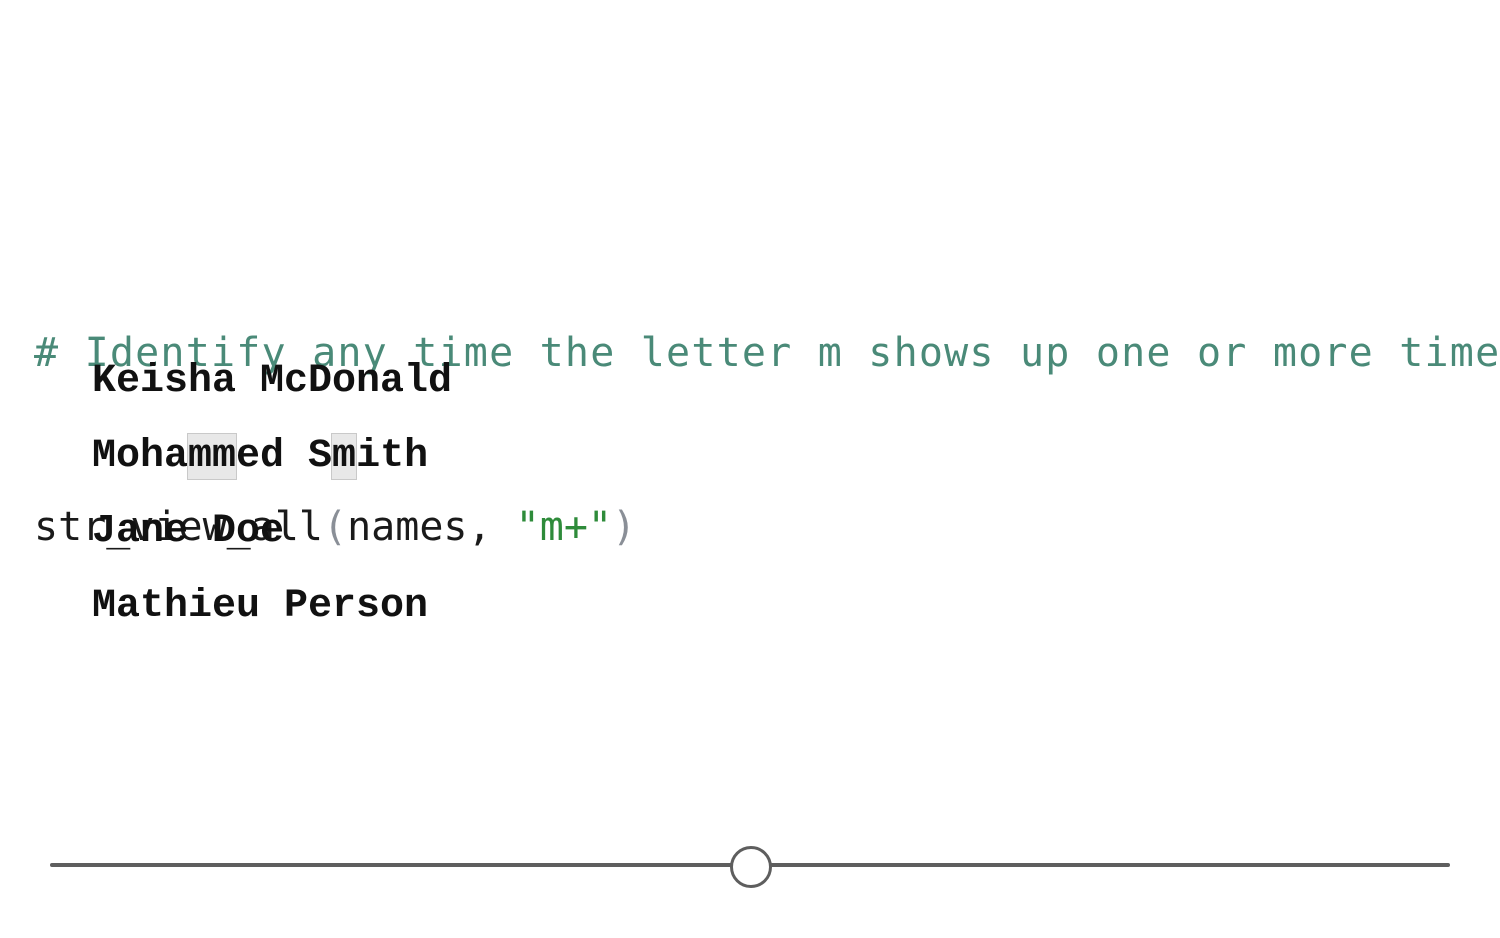 The width and height of the screenshot is (1500, 938). I want to click on close-paren: ), so click(624, 527).